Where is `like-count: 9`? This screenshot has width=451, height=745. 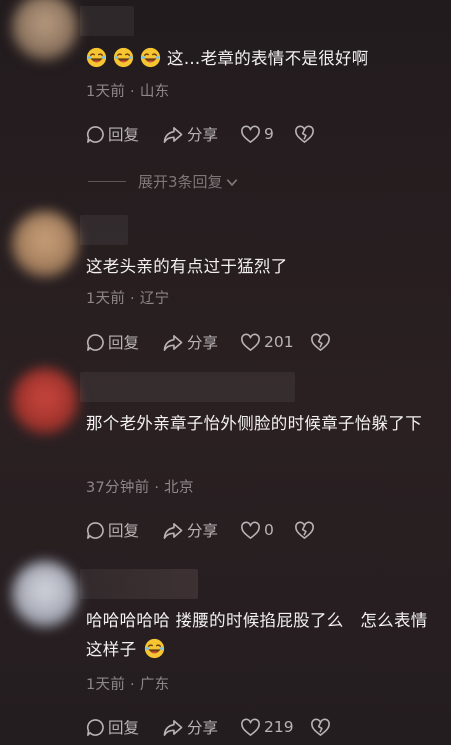
like-count: 9 is located at coordinates (269, 134).